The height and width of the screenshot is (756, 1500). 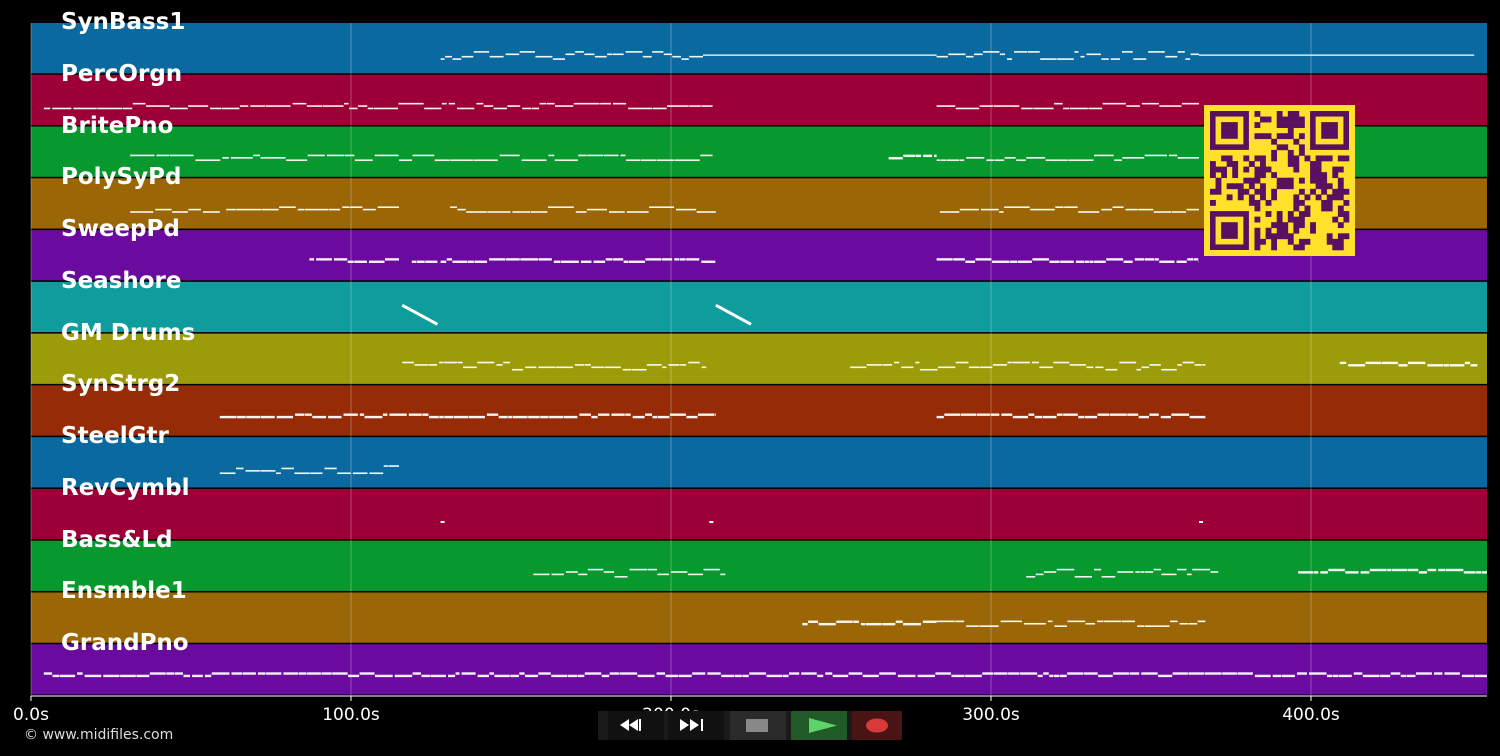 I want to click on track-label: SweepPd, so click(x=120, y=229).